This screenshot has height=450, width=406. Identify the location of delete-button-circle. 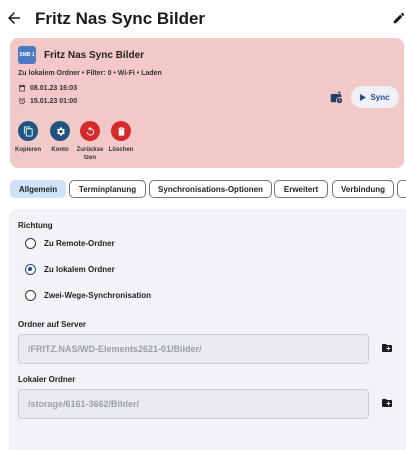
(121, 131).